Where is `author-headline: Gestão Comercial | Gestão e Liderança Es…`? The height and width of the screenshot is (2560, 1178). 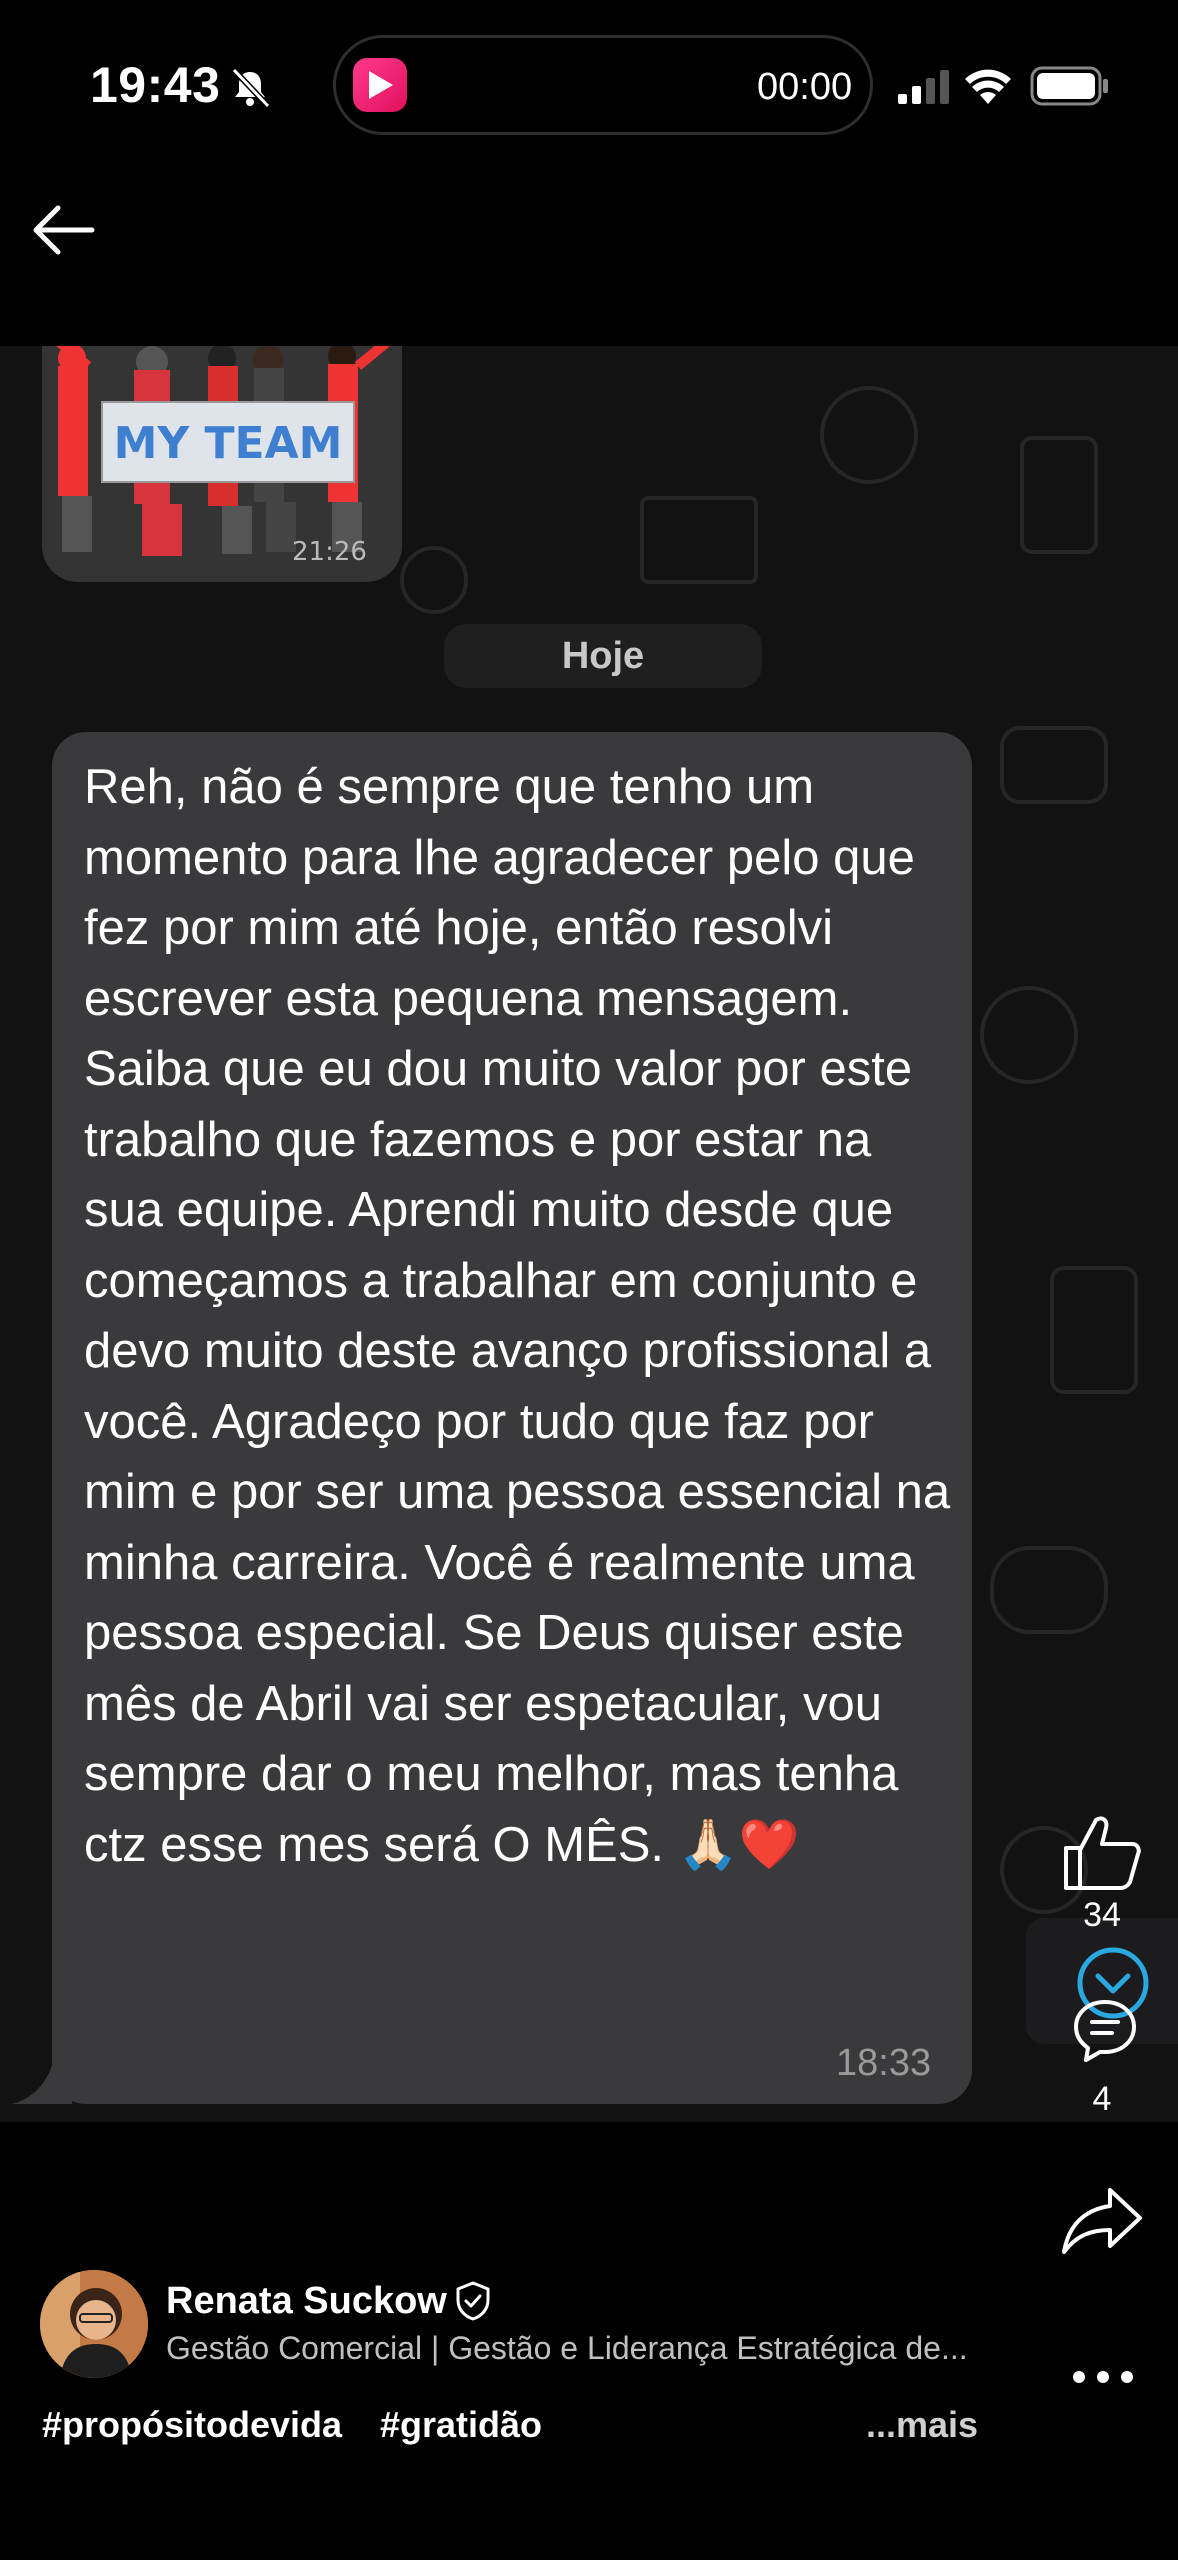
author-headline: Gestão Comercial | Gestão e Liderança Es… is located at coordinates (567, 2348).